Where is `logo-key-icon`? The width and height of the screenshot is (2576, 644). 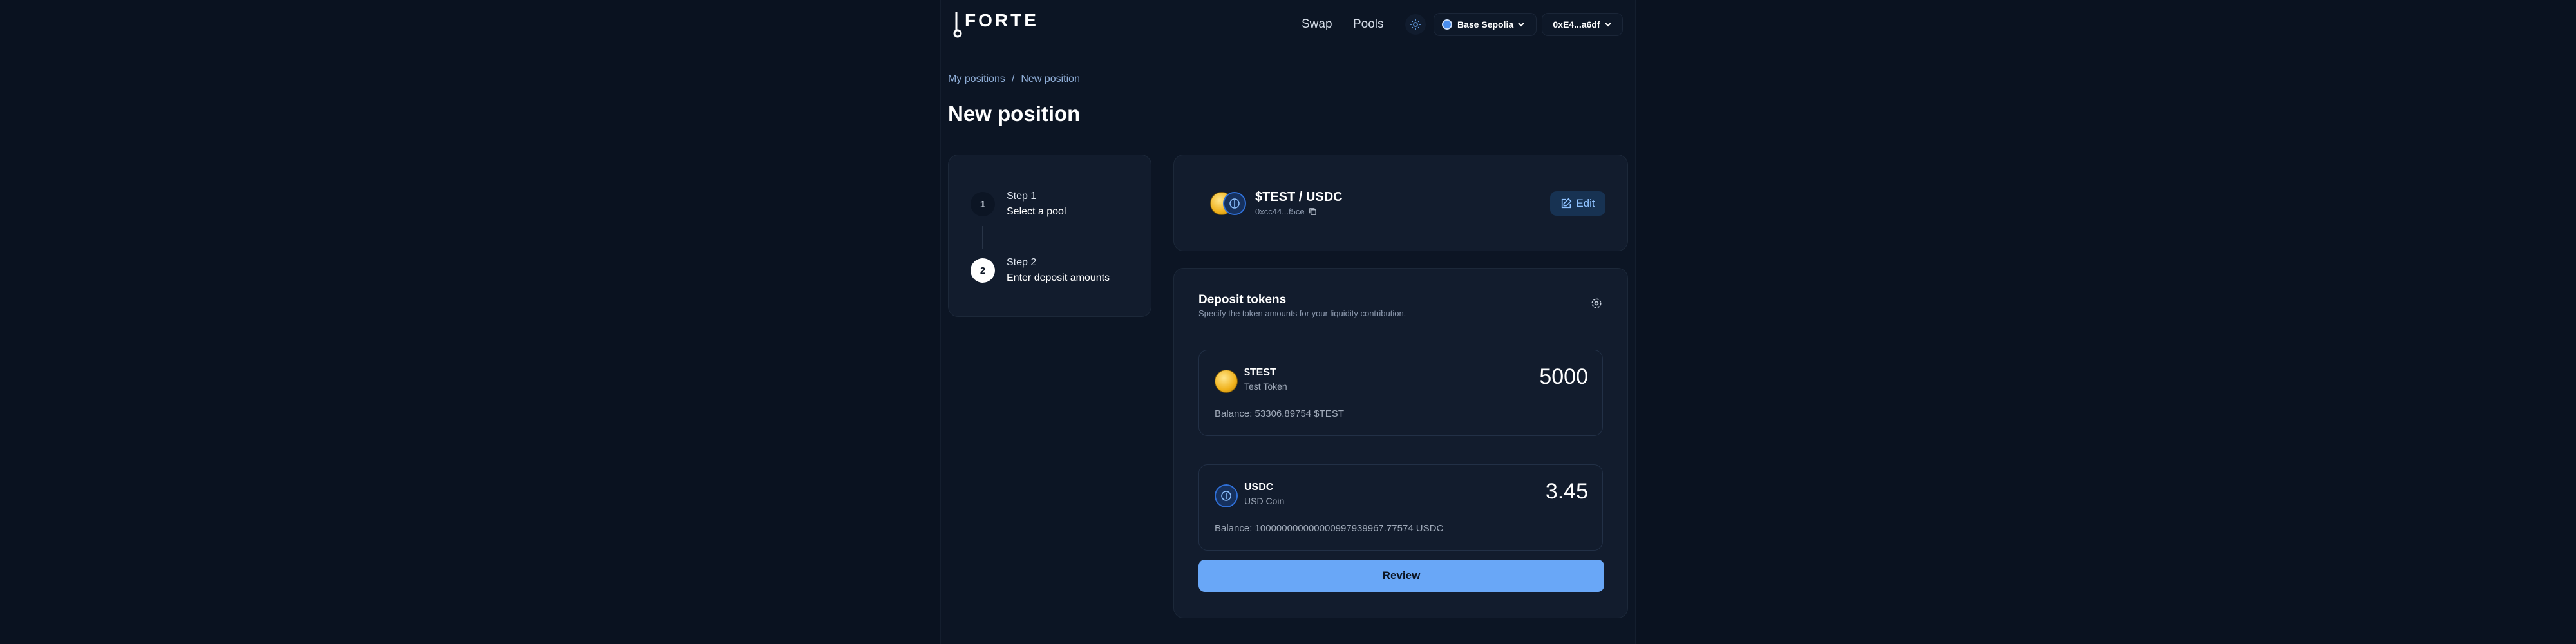
logo-key-icon is located at coordinates (957, 25).